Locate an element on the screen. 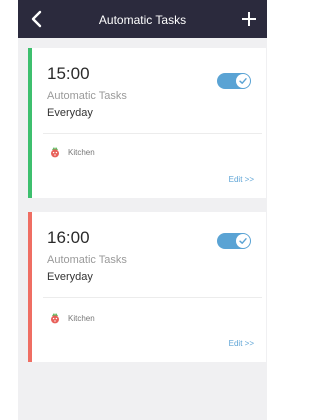  page-title: Automatic Tasks is located at coordinates (142, 20).